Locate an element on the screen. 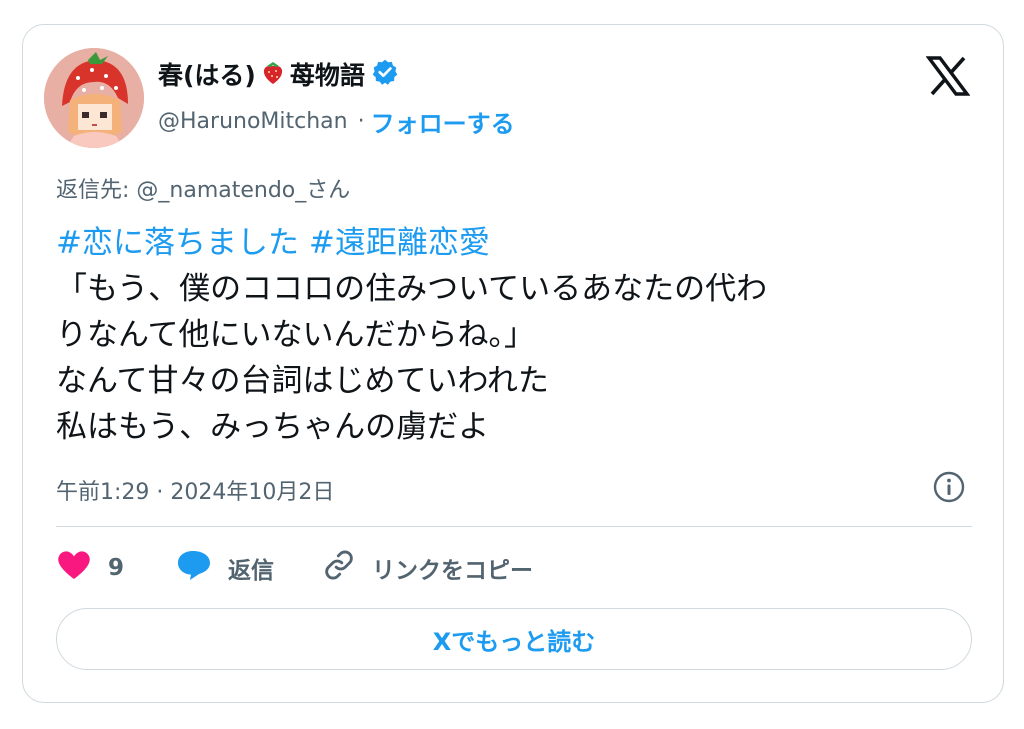 The width and height of the screenshot is (1024, 729). read-more-on-x-button: Xでもっと読む is located at coordinates (514, 639).